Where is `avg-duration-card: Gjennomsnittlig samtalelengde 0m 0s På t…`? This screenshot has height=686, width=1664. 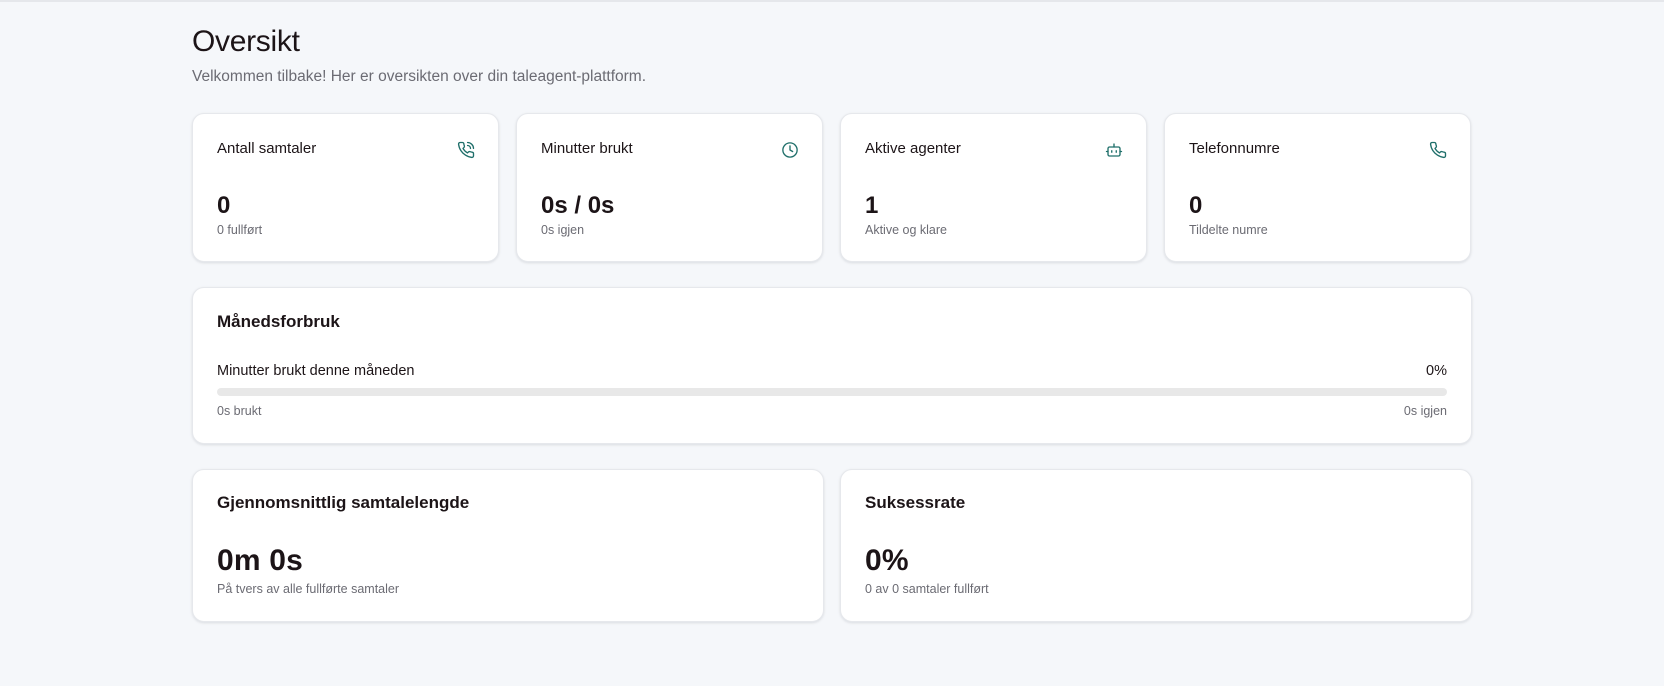 avg-duration-card: Gjennomsnittlig samtalelengde 0m 0s På t… is located at coordinates (508, 545).